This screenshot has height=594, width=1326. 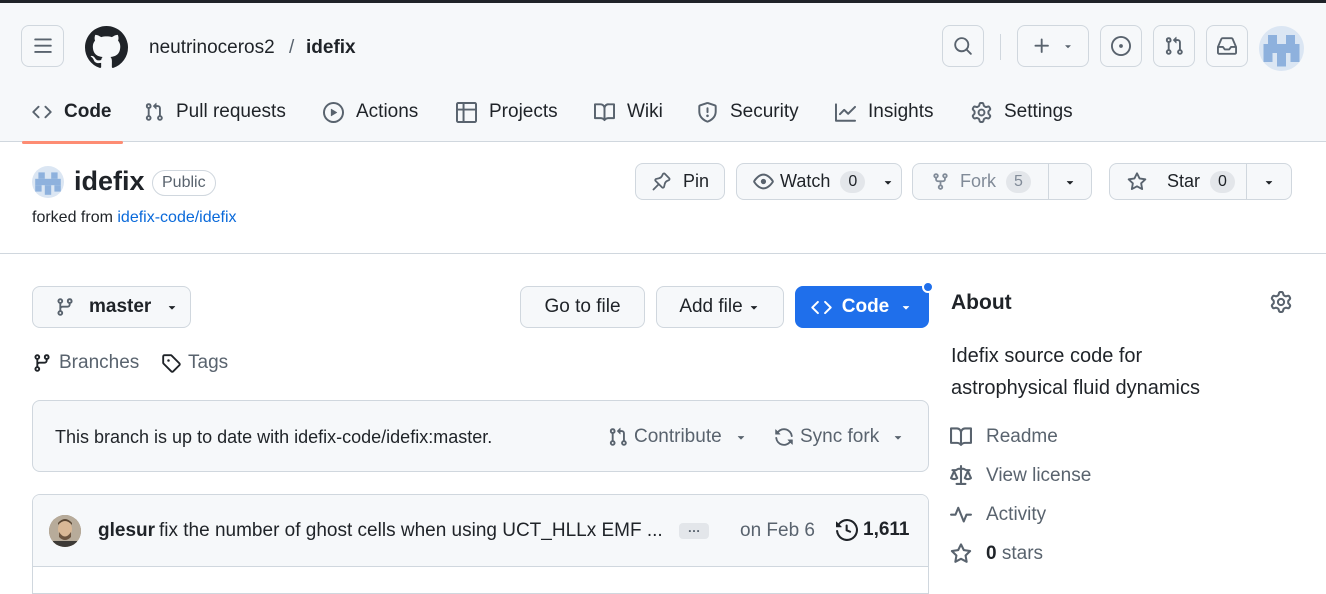 What do you see at coordinates (1174, 46) in the screenshot?
I see `pull-requests-button` at bounding box center [1174, 46].